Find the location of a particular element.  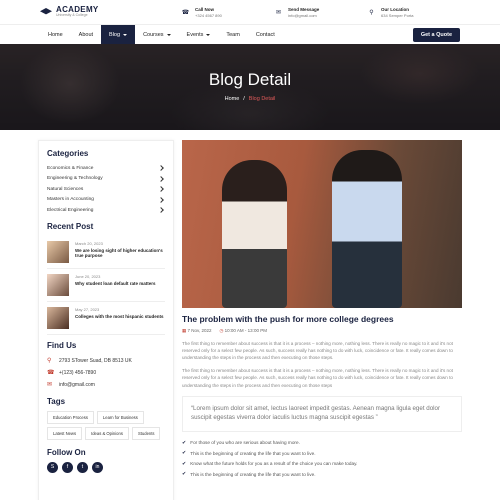

tag: Students is located at coordinates (146, 433).